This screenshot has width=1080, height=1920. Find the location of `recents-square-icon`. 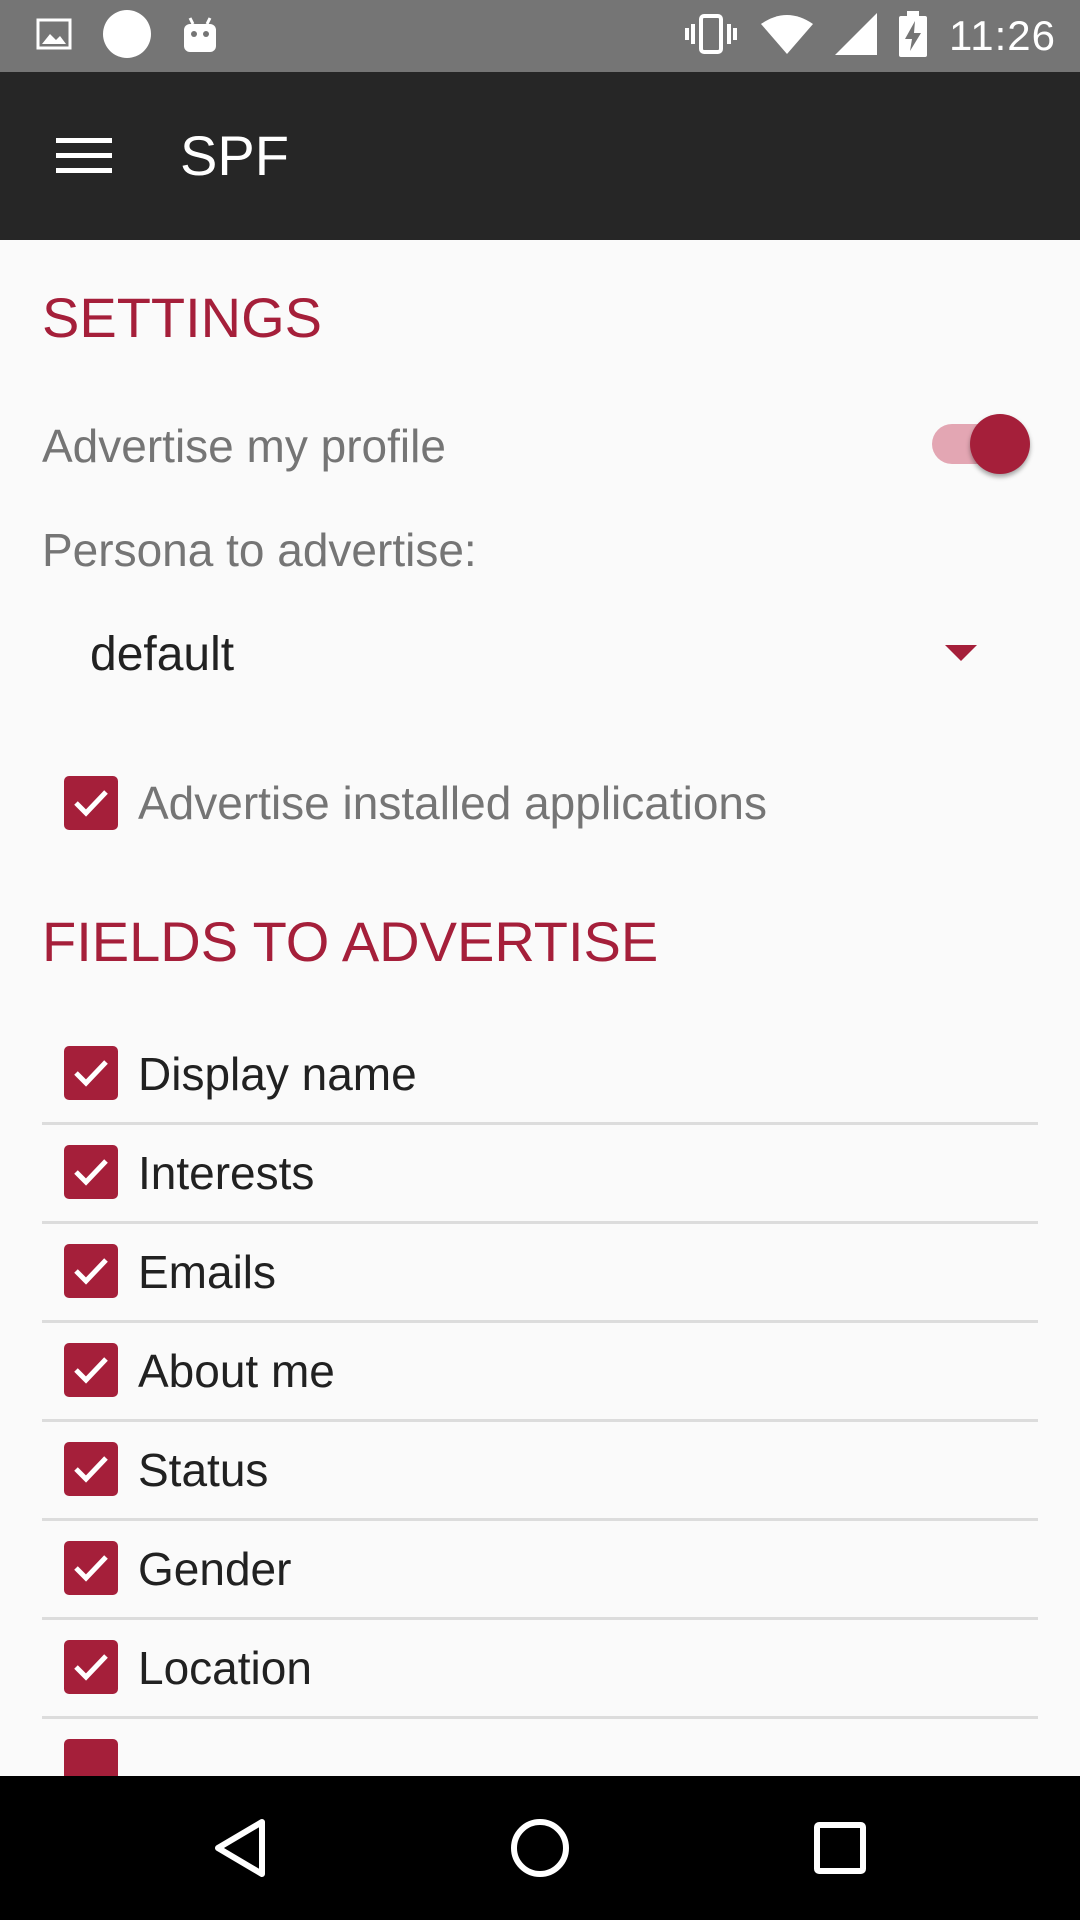

recents-square-icon is located at coordinates (840, 1848).